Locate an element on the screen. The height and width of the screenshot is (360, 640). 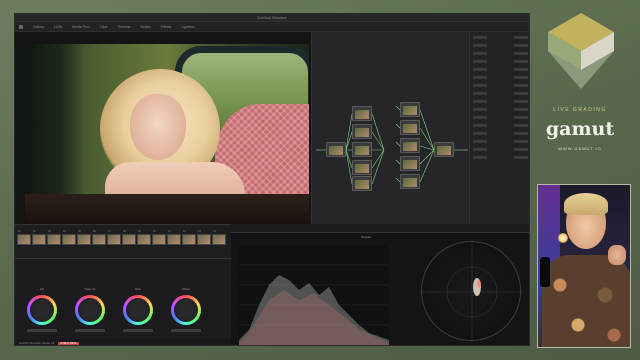
gallery-icon is located at coordinates (21, 26).